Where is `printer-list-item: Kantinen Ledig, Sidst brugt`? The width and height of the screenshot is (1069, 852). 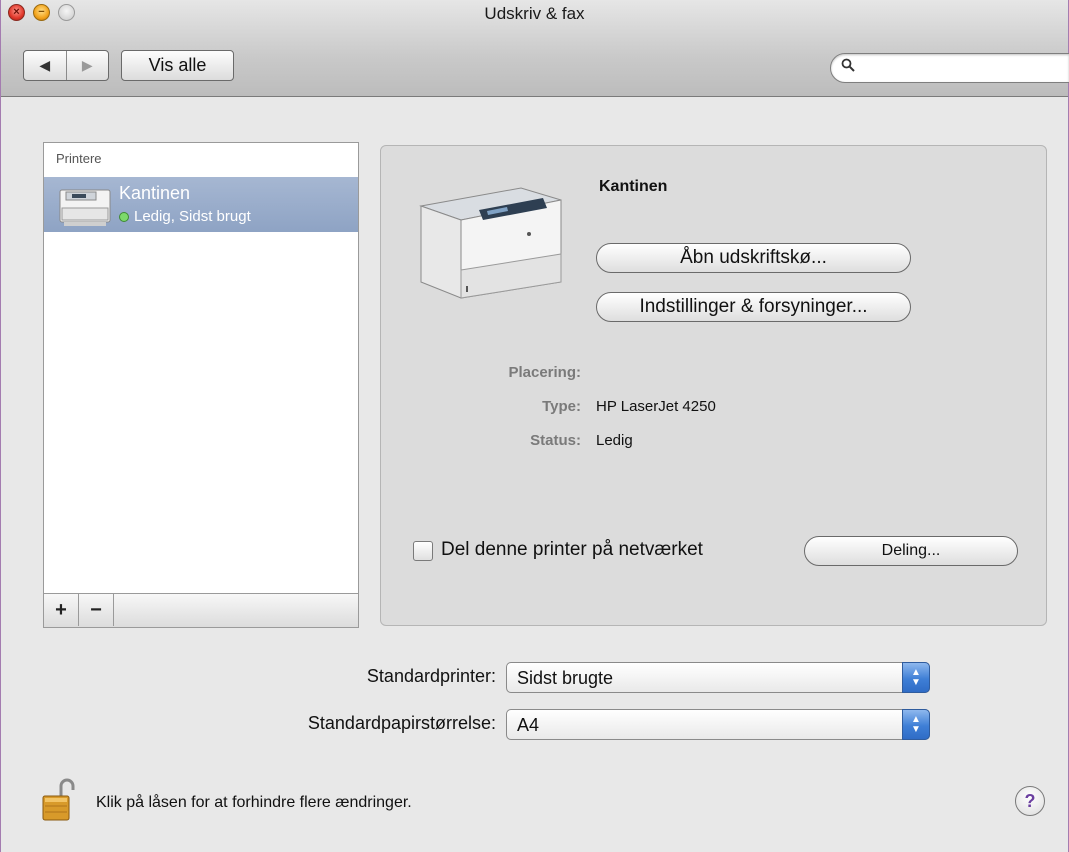 printer-list-item: Kantinen Ledig, Sidst brugt is located at coordinates (201, 204).